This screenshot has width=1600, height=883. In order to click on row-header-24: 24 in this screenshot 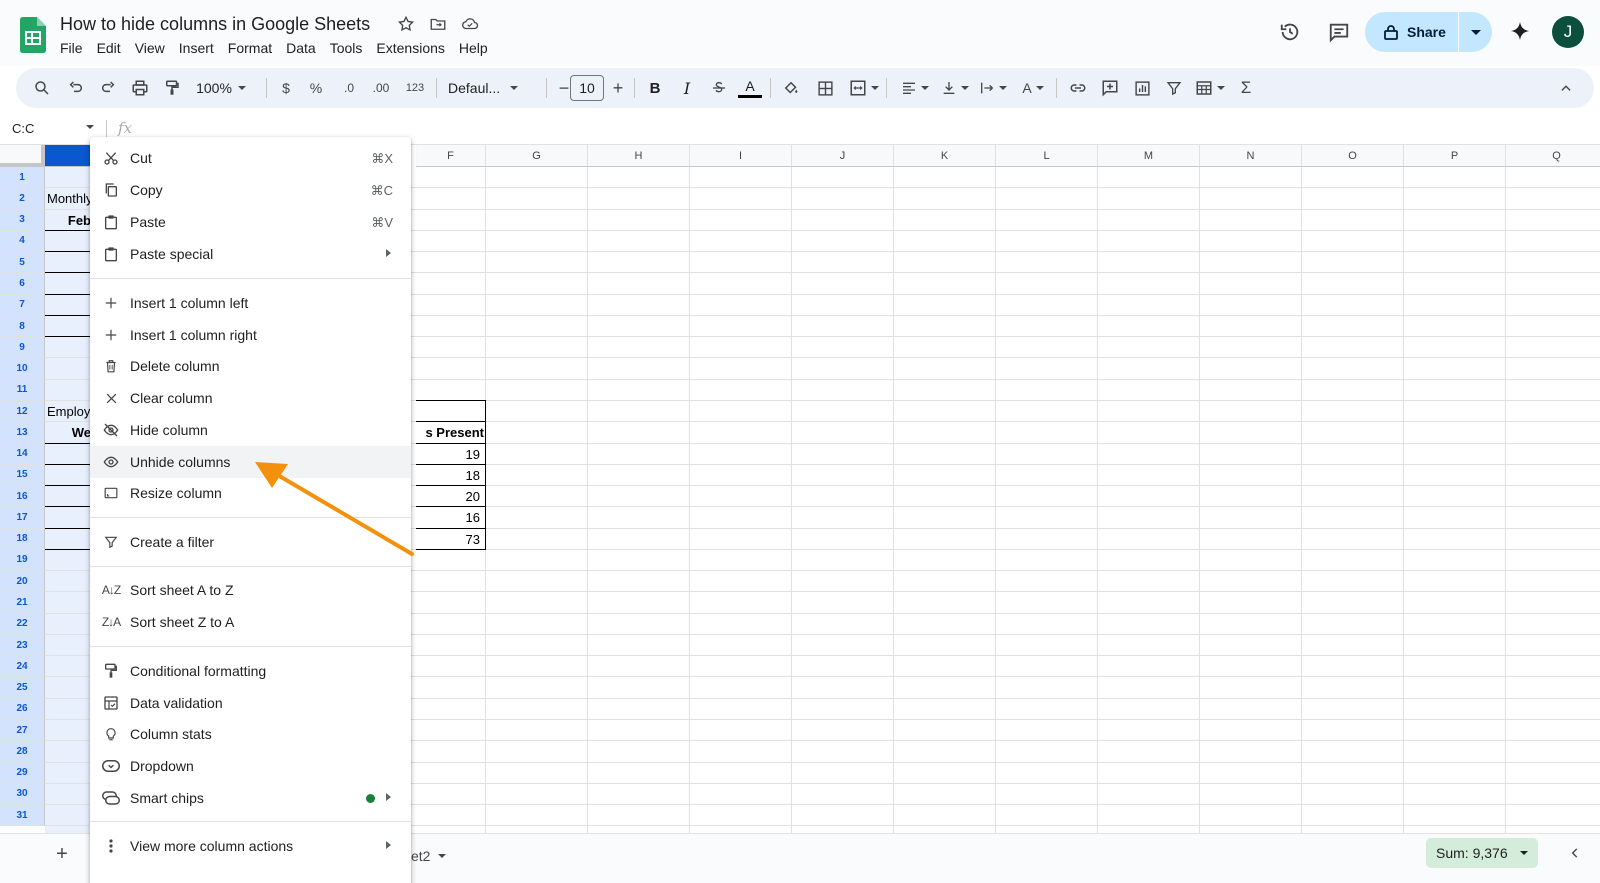, I will do `click(22, 667)`.